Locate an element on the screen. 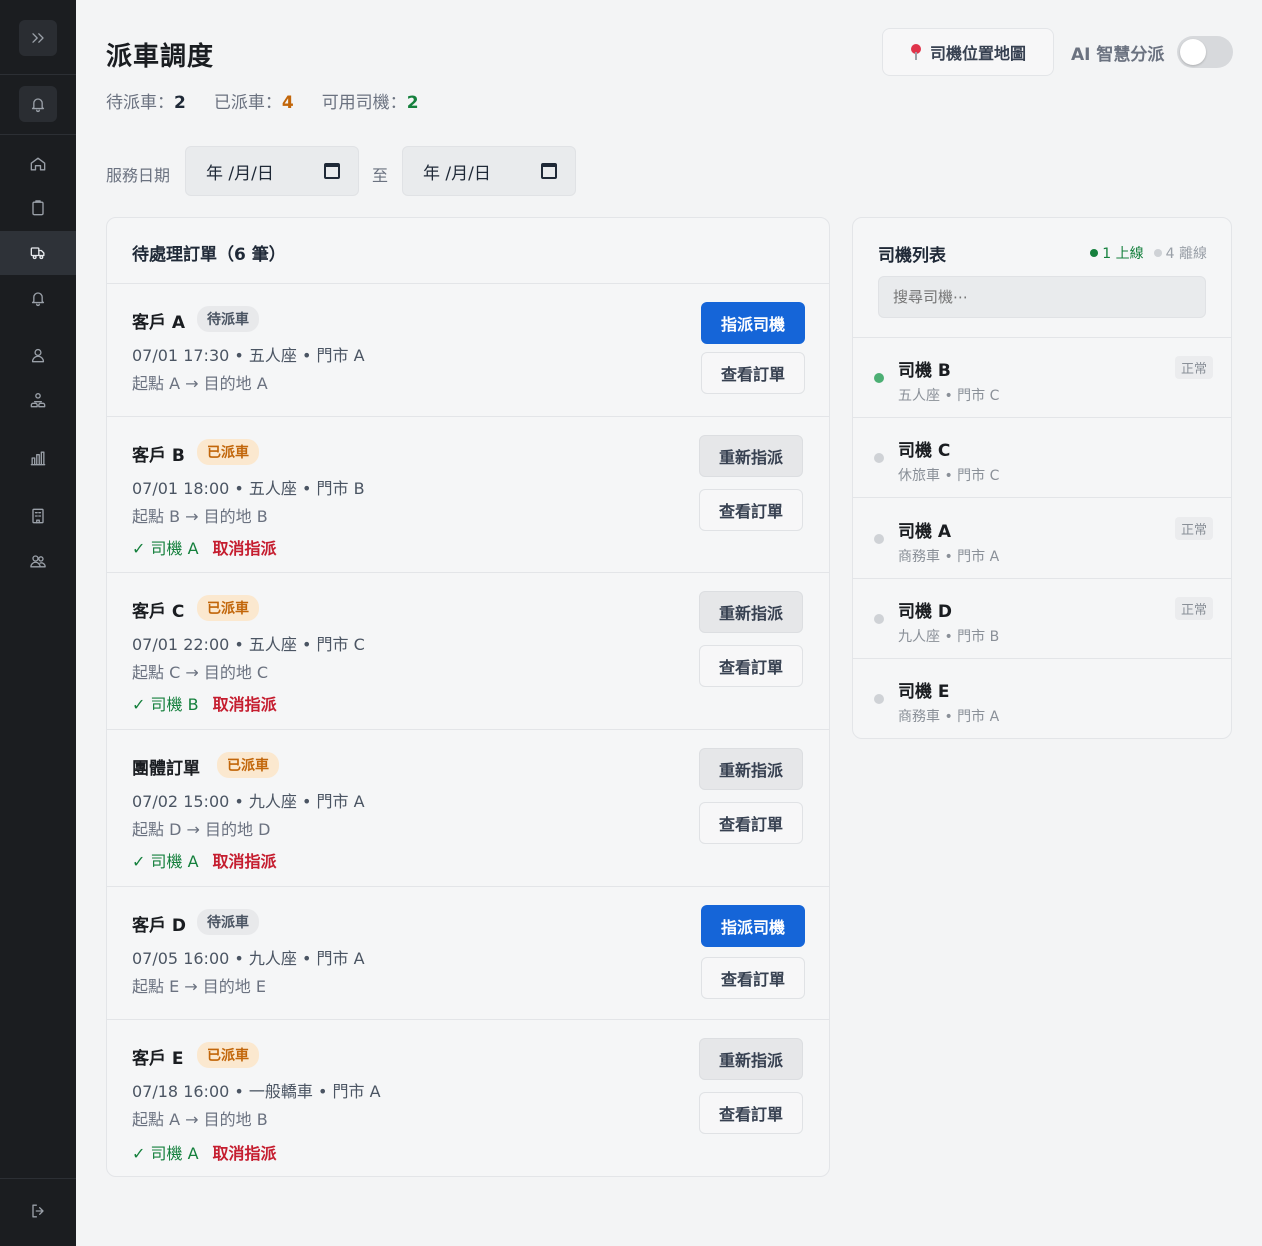 The height and width of the screenshot is (1246, 1262). end-date-input: 年 /月/日 is located at coordinates (489, 171).